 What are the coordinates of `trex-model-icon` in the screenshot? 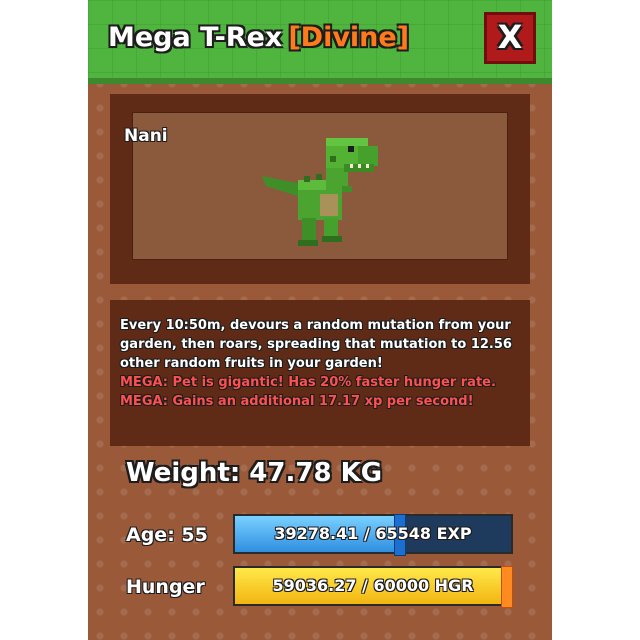 It's located at (320, 192).